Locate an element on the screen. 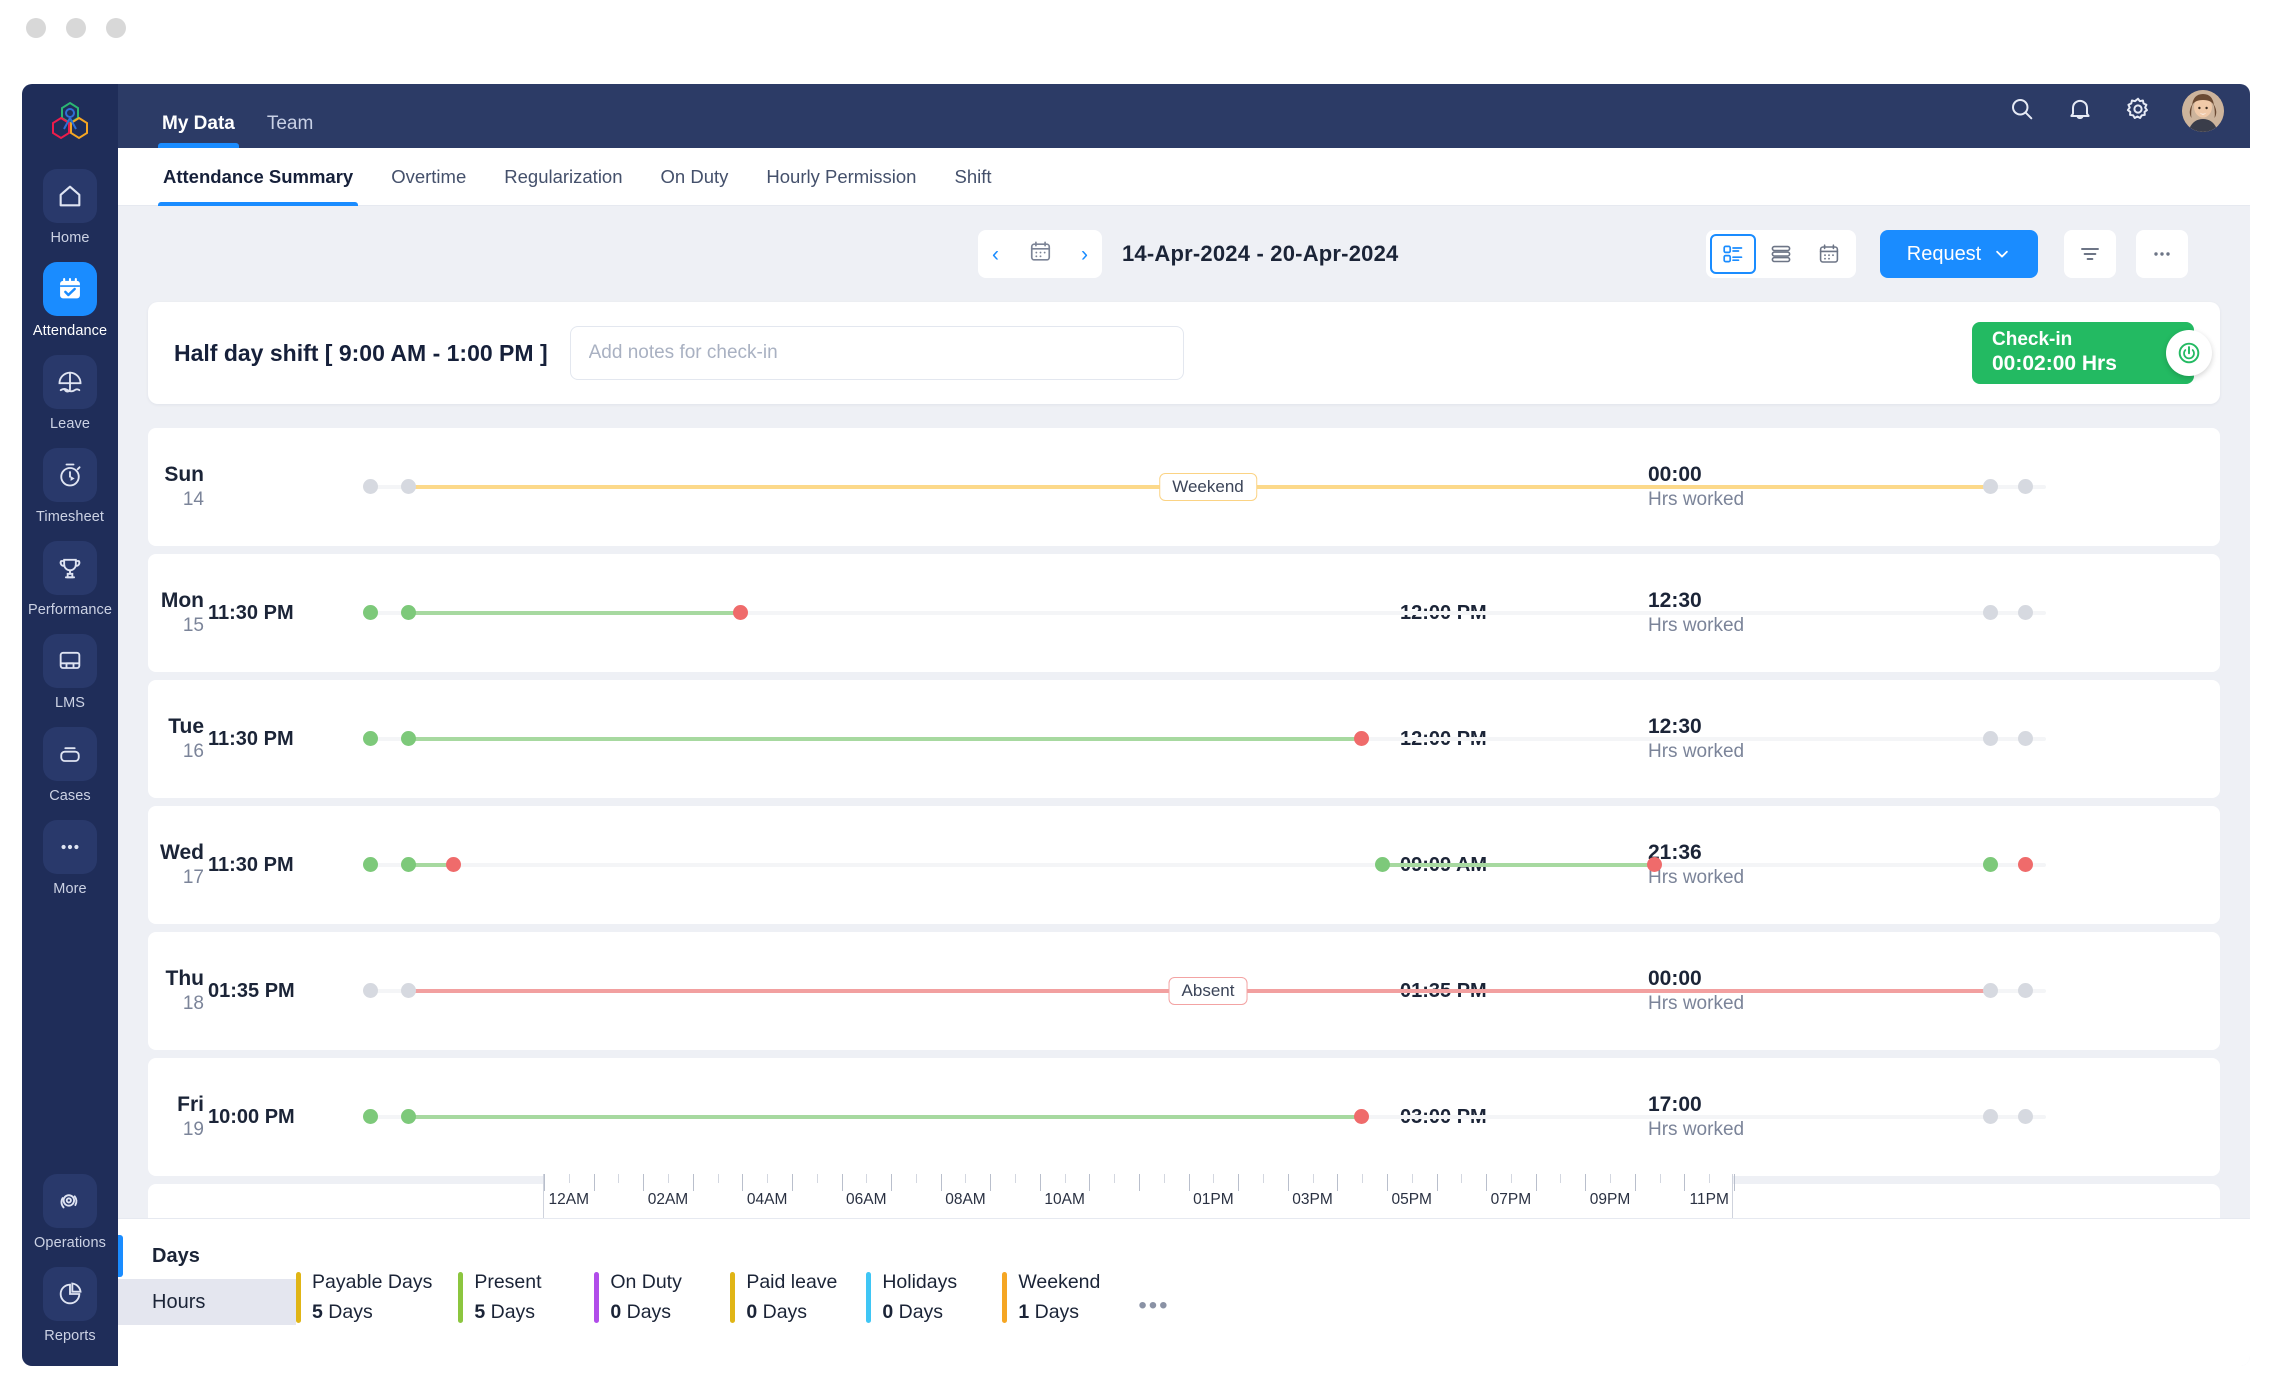 This screenshot has height=1384, width=2272. shift-label: Half day shift [ 9:00 AM - 1:00 PM ] is located at coordinates (361, 352).